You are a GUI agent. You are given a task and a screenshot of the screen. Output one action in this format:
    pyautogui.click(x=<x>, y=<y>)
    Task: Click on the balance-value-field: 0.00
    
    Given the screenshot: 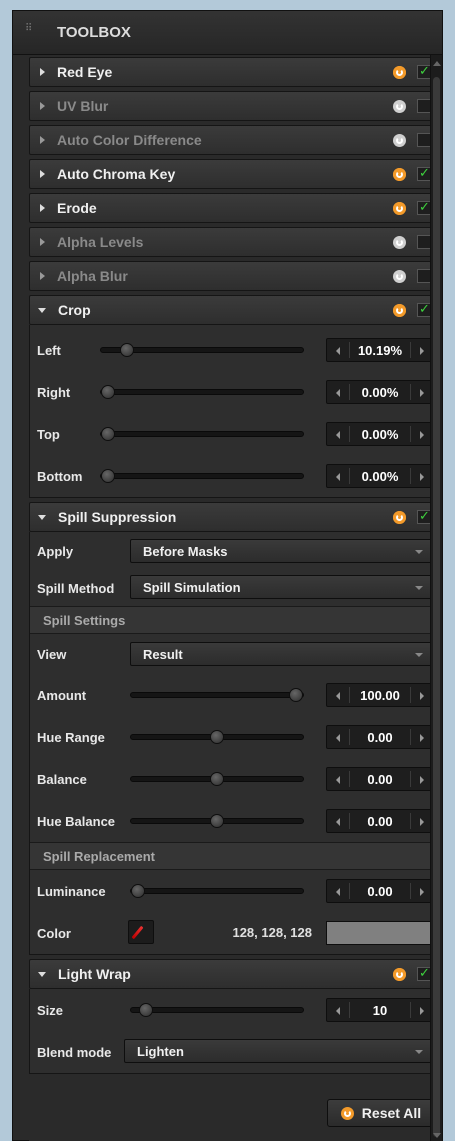 What is the action you would take?
    pyautogui.click(x=380, y=779)
    